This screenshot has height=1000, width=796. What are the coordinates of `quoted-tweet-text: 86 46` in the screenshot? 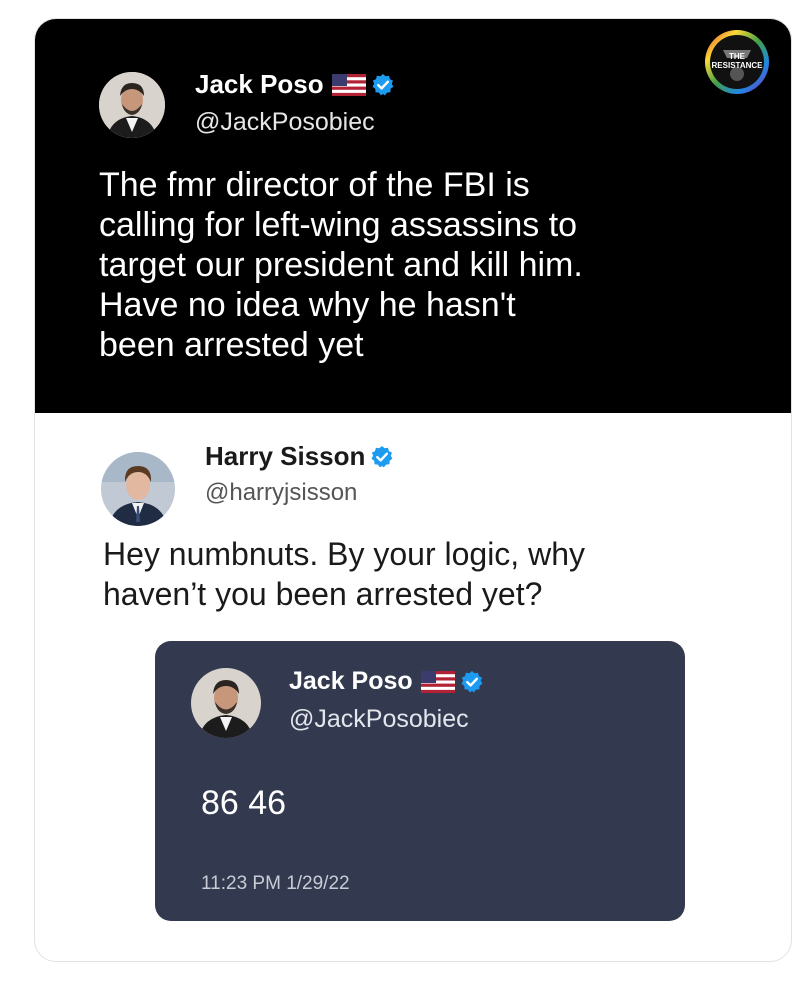 It's located at (244, 803).